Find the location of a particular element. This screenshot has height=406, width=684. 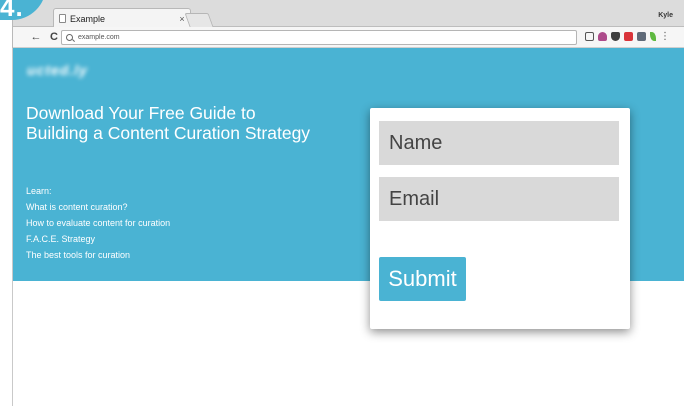

extension-icons: ⋮ is located at coordinates (627, 37).